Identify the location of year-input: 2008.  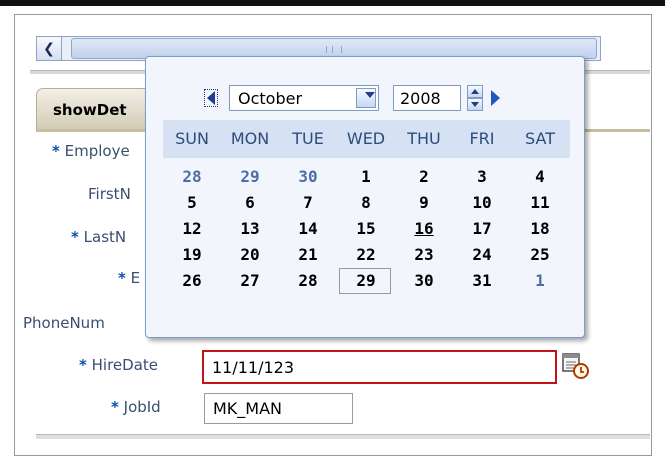
(427, 98).